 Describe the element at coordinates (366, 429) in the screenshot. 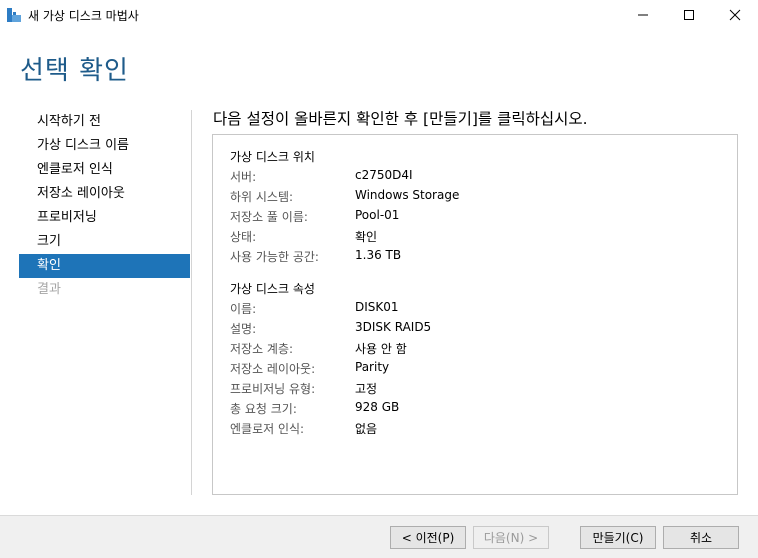

I see `enclosure-awareness-value: 없음` at that location.